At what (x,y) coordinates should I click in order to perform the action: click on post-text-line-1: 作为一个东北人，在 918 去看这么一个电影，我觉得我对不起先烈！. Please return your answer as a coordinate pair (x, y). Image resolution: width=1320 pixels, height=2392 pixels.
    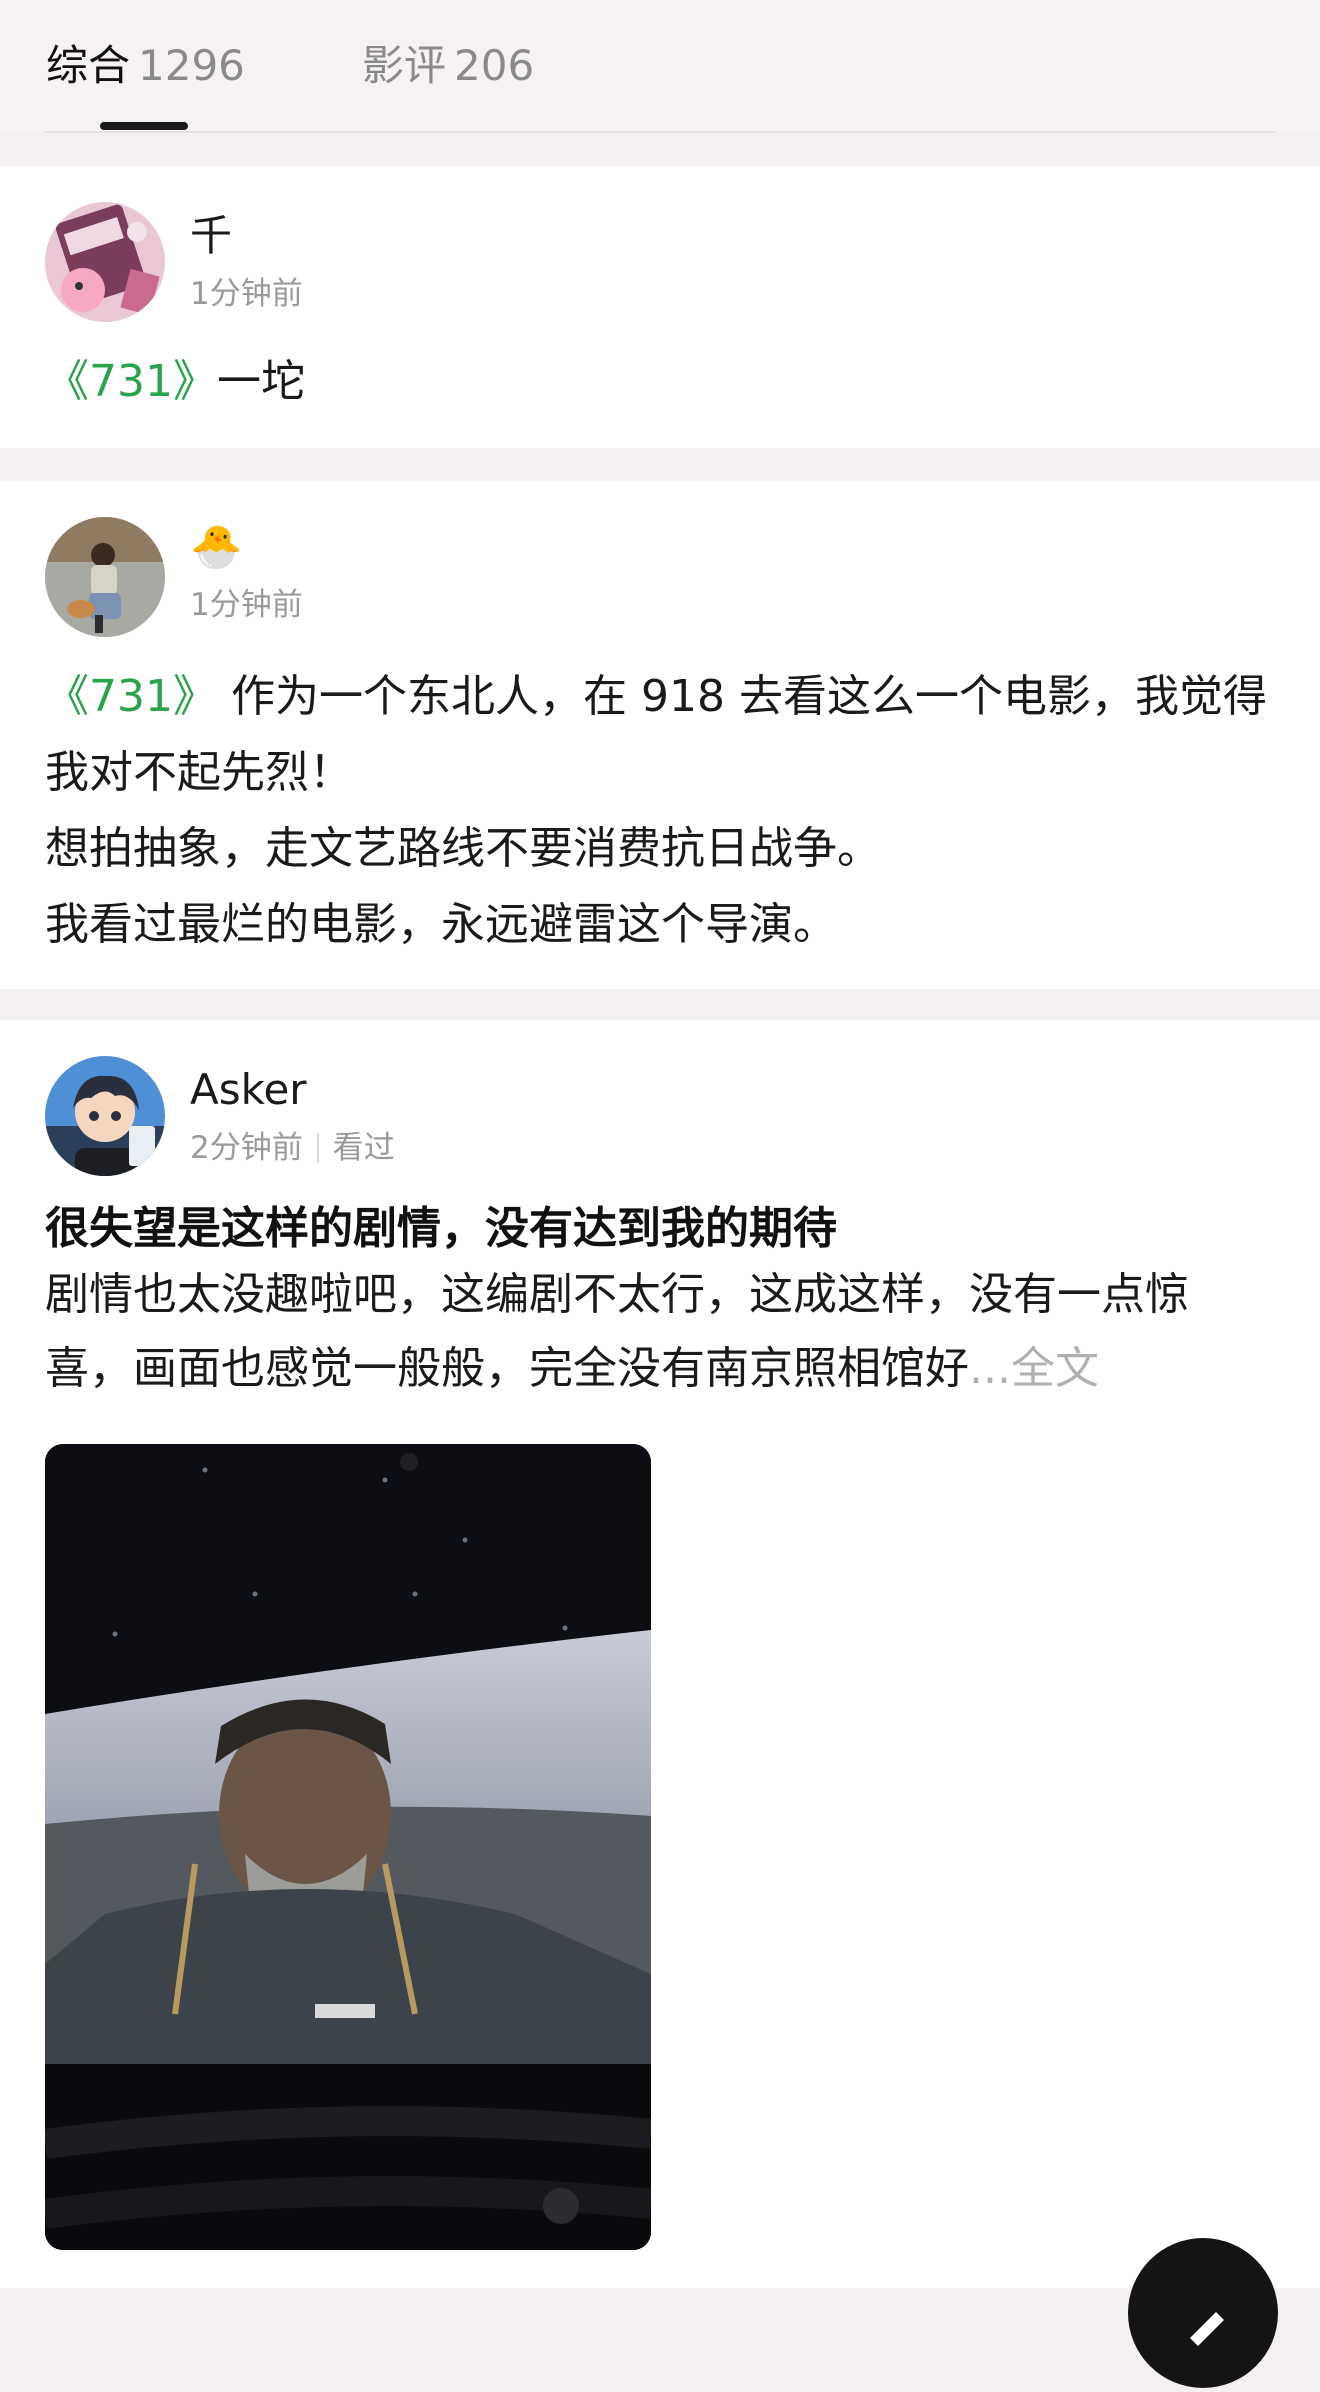
    Looking at the image, I should click on (656, 734).